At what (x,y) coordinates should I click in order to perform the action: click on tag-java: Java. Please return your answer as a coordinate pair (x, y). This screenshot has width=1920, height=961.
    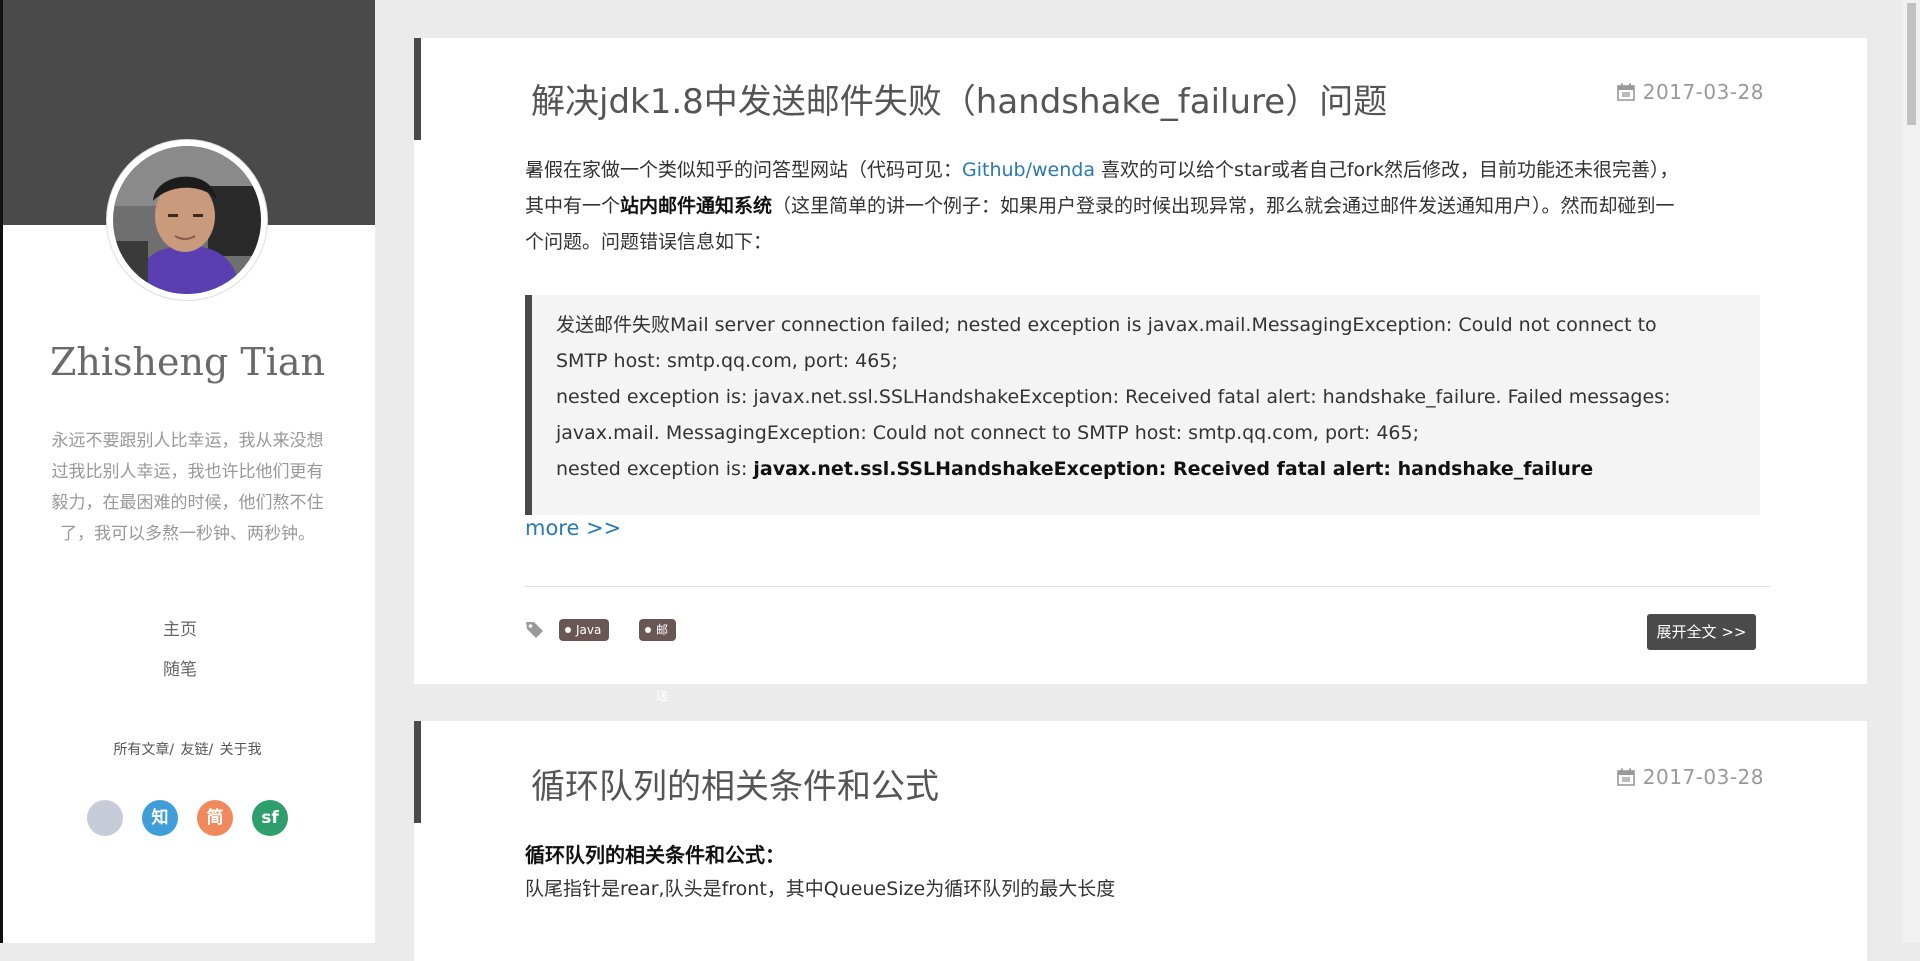
    Looking at the image, I should click on (584, 630).